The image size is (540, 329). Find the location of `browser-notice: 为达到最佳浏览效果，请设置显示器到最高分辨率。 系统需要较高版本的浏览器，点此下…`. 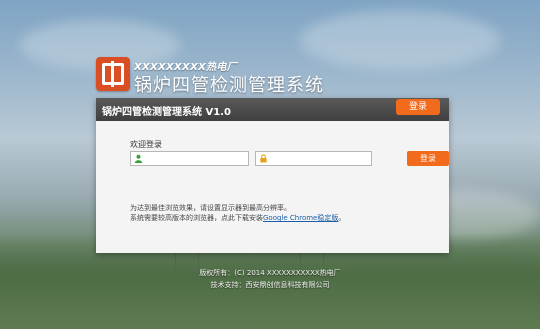

browser-notice: 为达到最佳浏览效果，请设置显示器到最高分辨率。 系统需要较高版本的浏览器，点此下… is located at coordinates (237, 213).